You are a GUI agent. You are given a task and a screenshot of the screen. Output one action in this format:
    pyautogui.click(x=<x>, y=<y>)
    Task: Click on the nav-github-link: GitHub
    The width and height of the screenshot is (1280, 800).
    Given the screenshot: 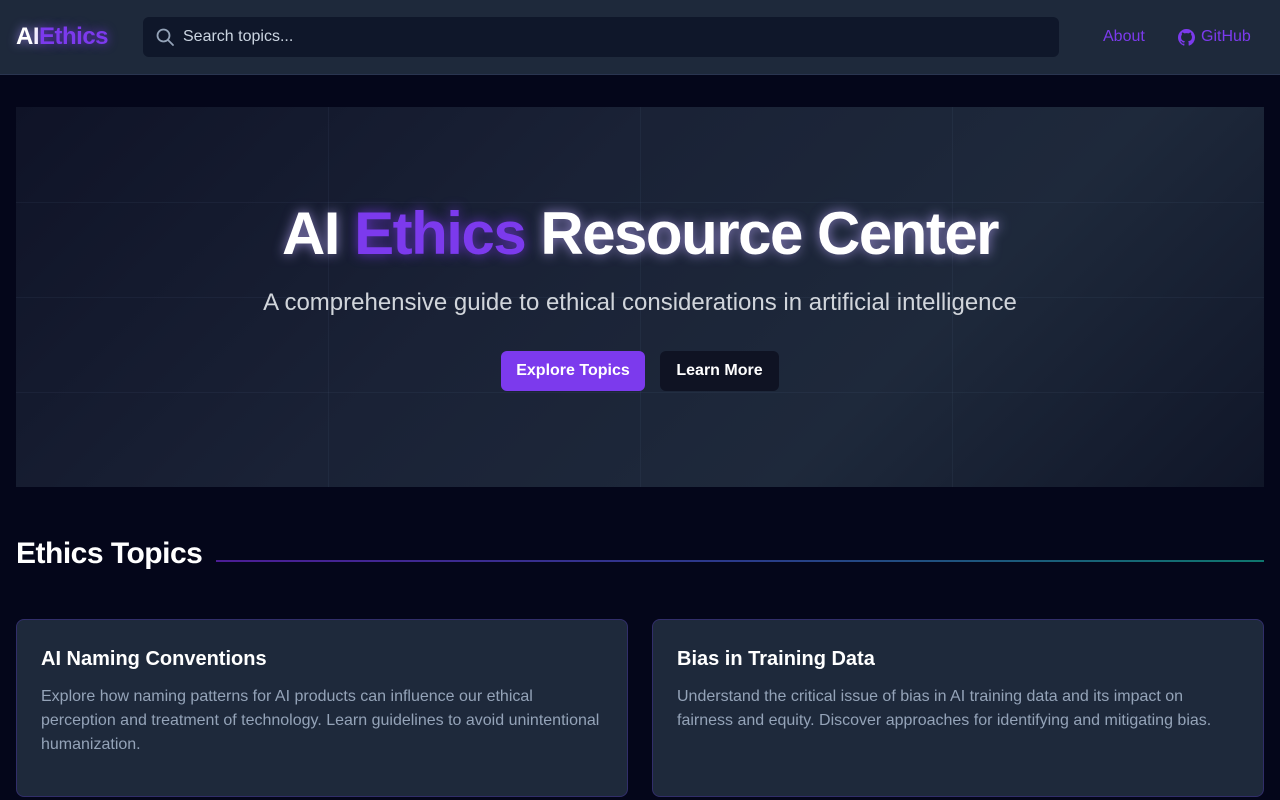 What is the action you would take?
    pyautogui.click(x=1214, y=37)
    